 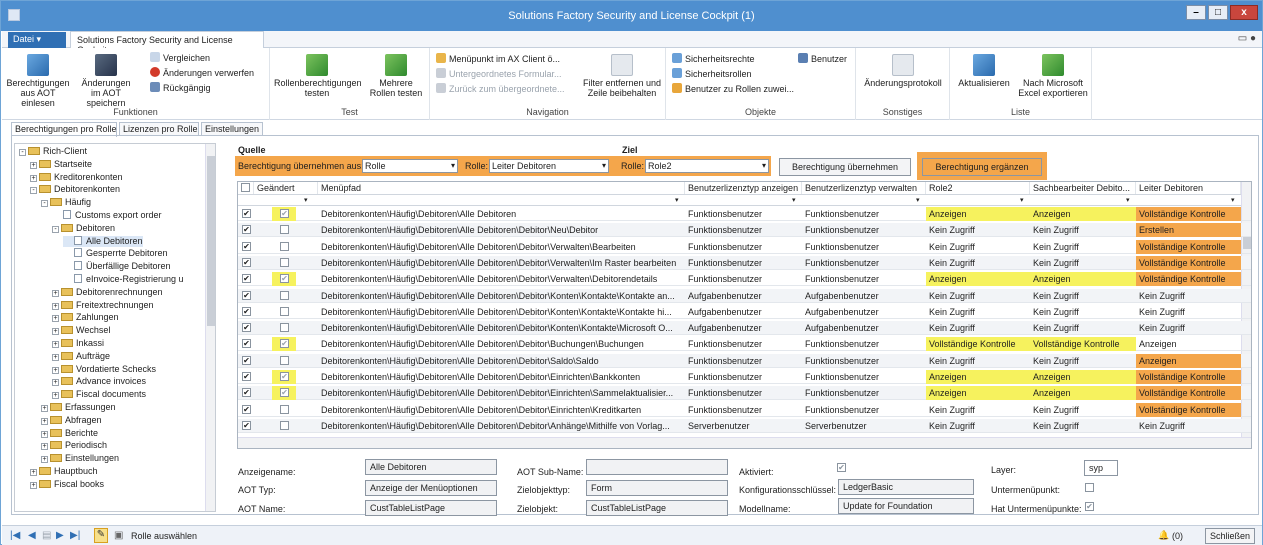 I want to click on tree-node: + Debitorenrechnungen, so click(x=107, y=292).